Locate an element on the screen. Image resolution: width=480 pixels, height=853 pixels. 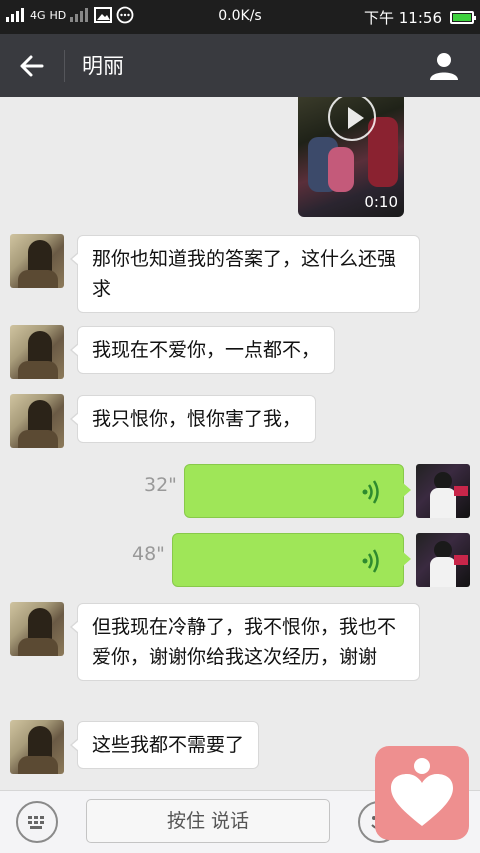
keyboard-toggle-button is located at coordinates (37, 822).